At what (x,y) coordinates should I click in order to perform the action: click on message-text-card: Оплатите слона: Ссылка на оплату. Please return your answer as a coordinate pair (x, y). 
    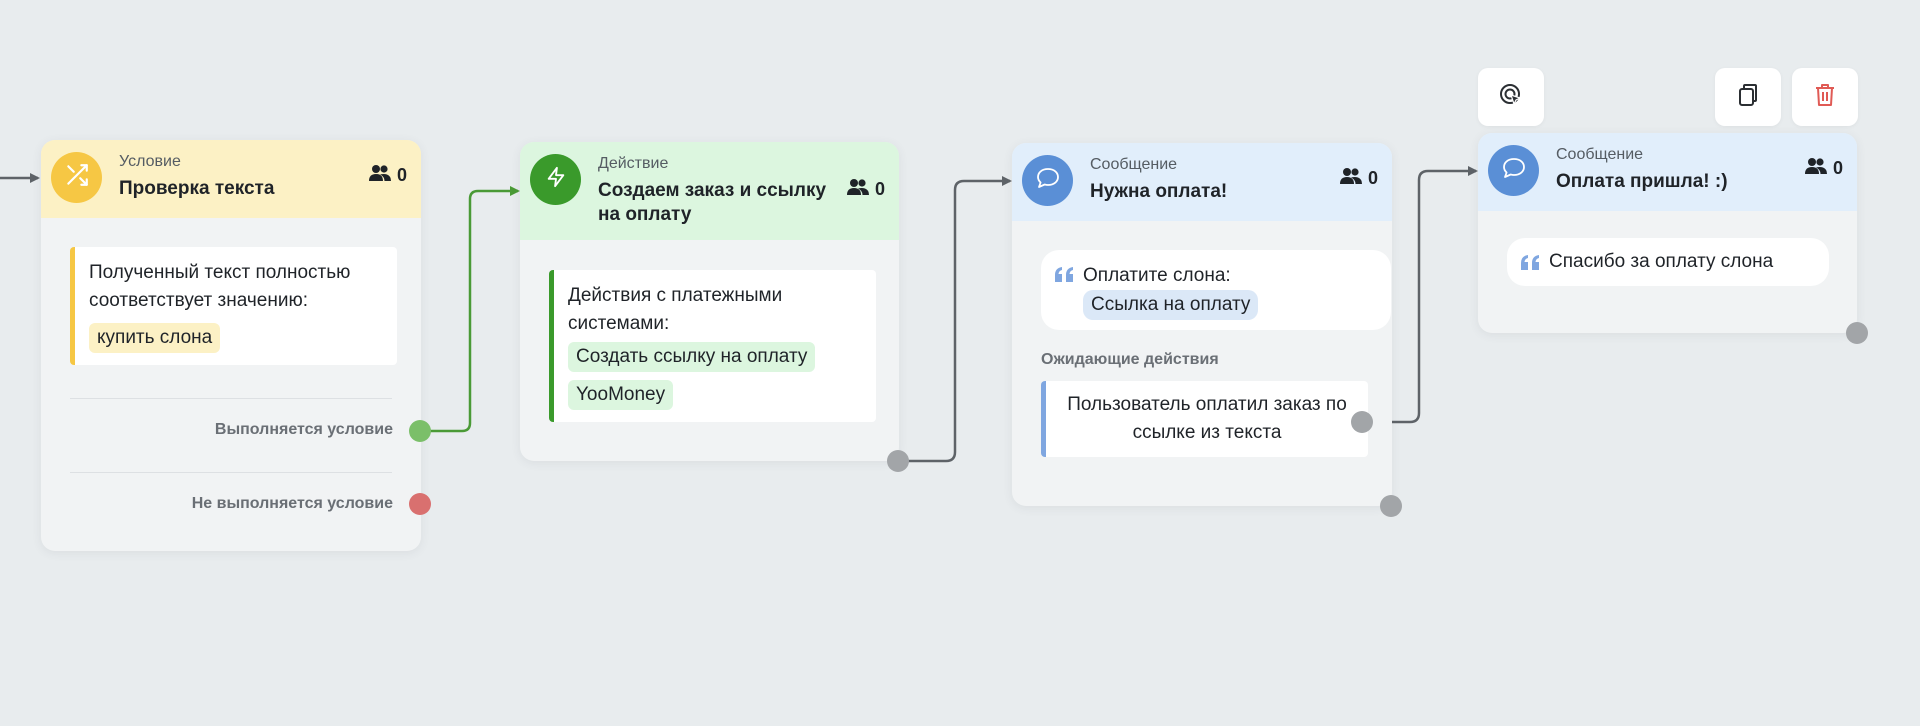
    Looking at the image, I should click on (1216, 290).